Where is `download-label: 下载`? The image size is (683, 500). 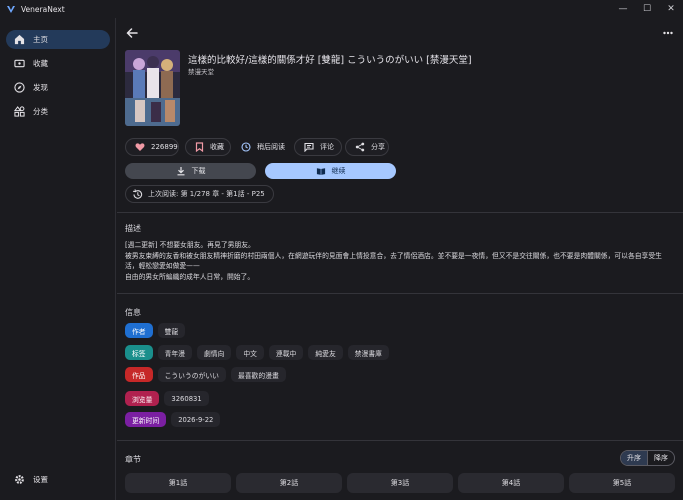 download-label: 下载 is located at coordinates (198, 171).